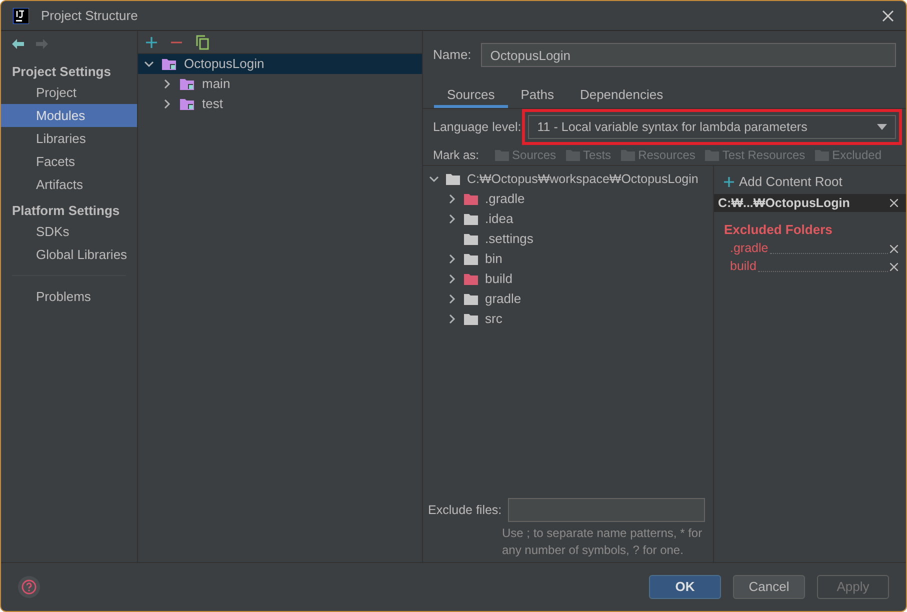 Image resolution: width=907 pixels, height=612 pixels. I want to click on excluded-folders-heading: Excluded Folders, so click(778, 230).